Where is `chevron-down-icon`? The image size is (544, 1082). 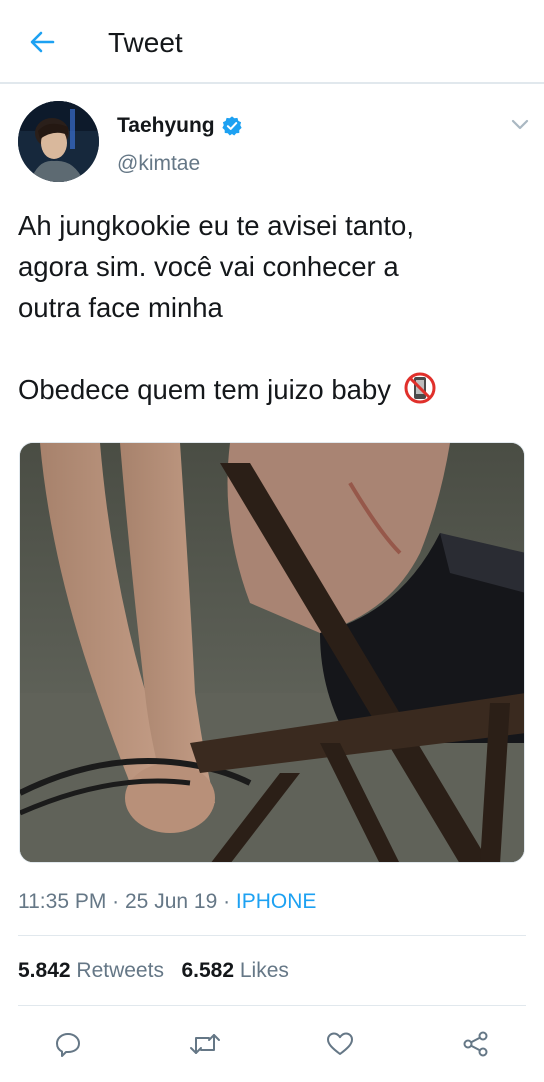
chevron-down-icon is located at coordinates (520, 124).